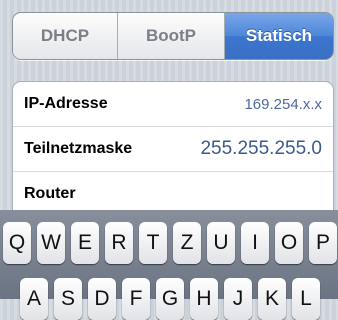 The image size is (338, 320). Describe the element at coordinates (34, 299) in the screenshot. I see `key-a: A` at that location.